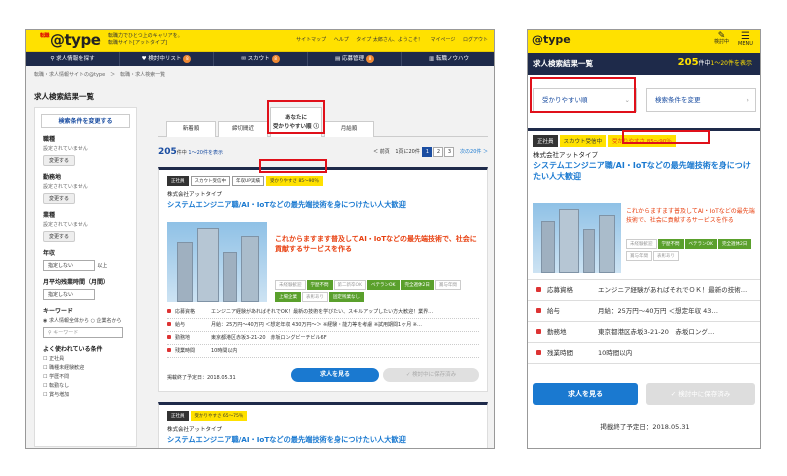  I want to click on job-chips: 正社員 スカウト受信中 年収UP実績 受かりやすさ 85〜90％, so click(246, 181).